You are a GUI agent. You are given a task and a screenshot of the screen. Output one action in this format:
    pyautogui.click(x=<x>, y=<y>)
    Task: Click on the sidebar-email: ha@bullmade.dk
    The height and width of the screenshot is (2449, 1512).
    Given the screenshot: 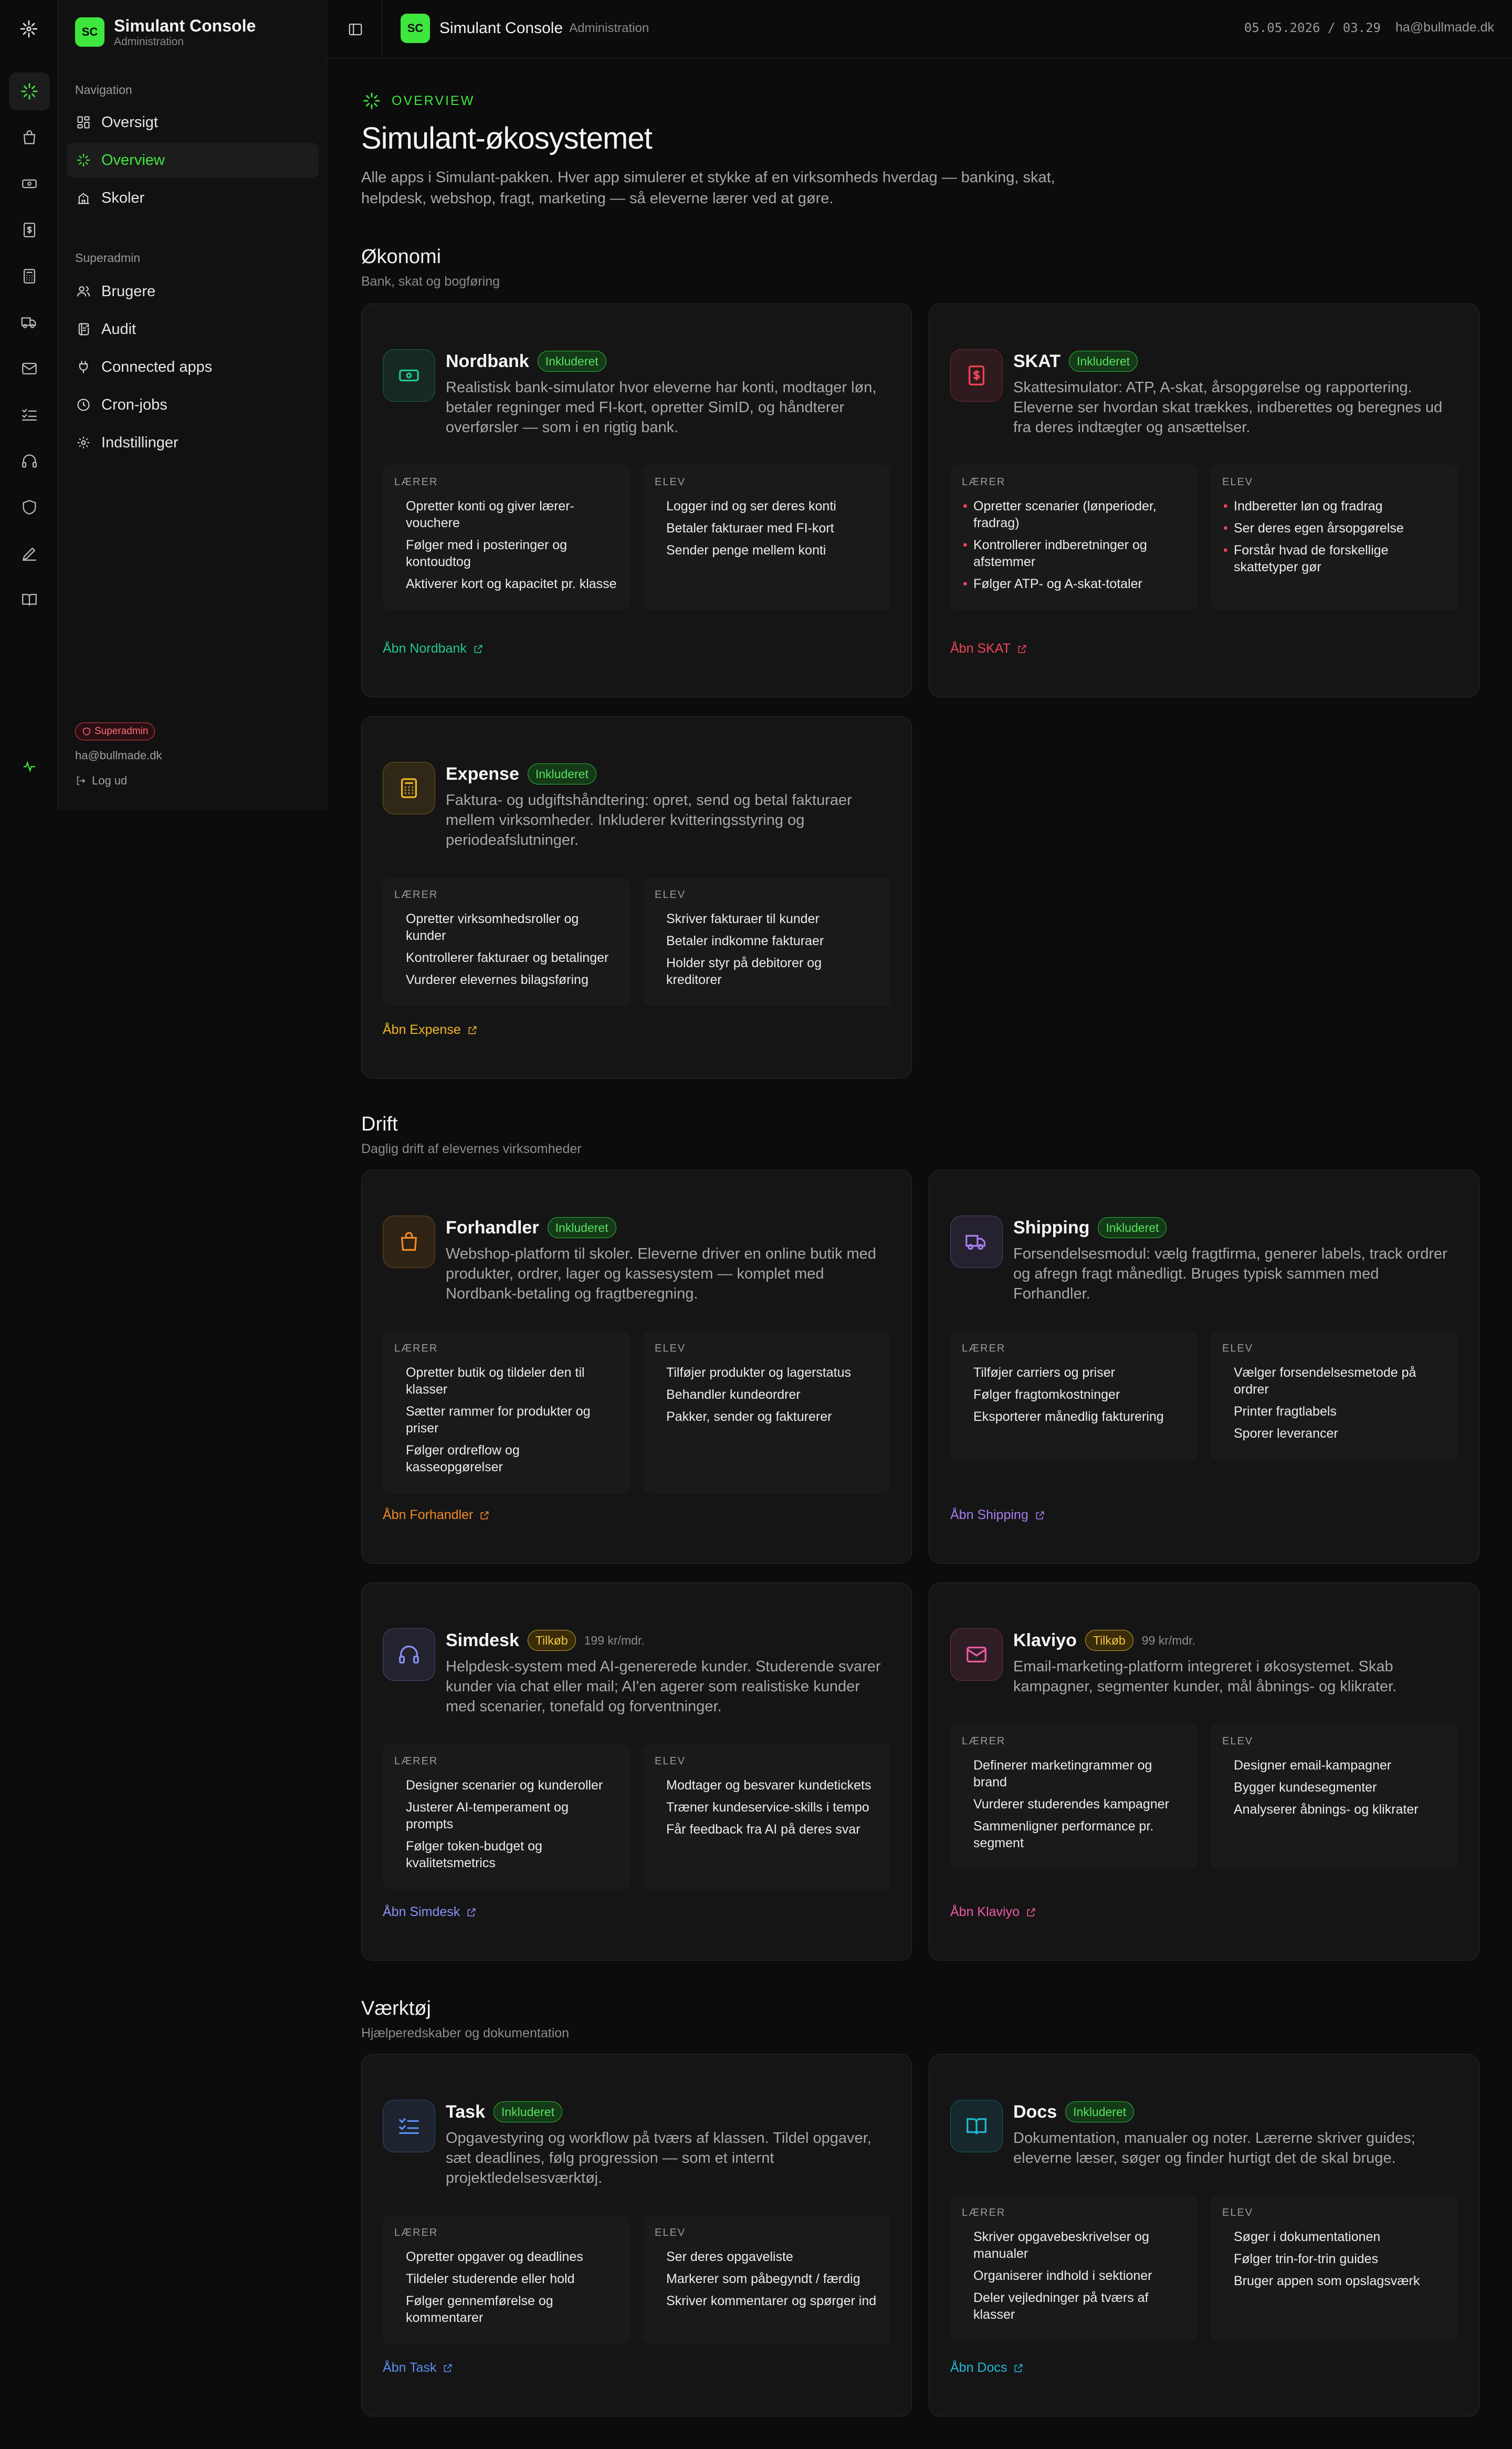 What is the action you would take?
    pyautogui.click(x=118, y=755)
    